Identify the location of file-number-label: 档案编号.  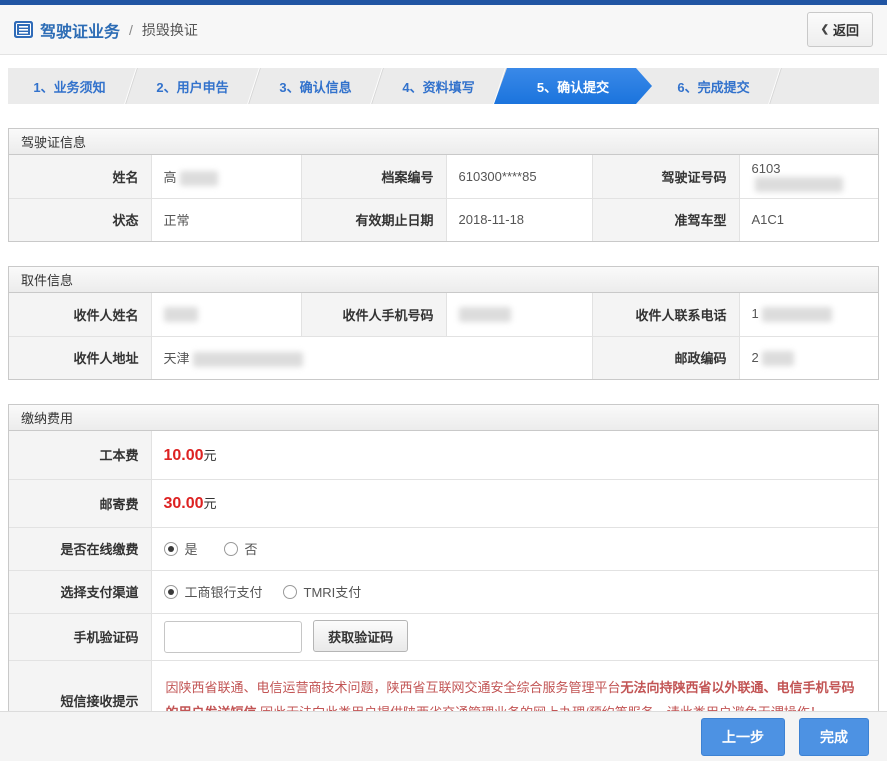
(373, 177).